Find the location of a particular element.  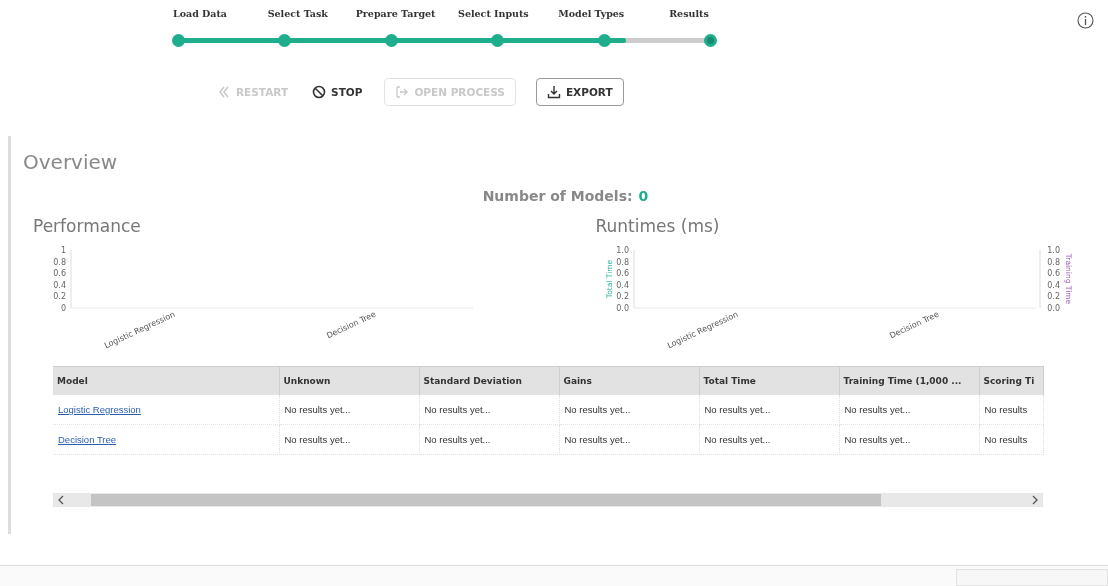

column-header: Gains is located at coordinates (629, 380).